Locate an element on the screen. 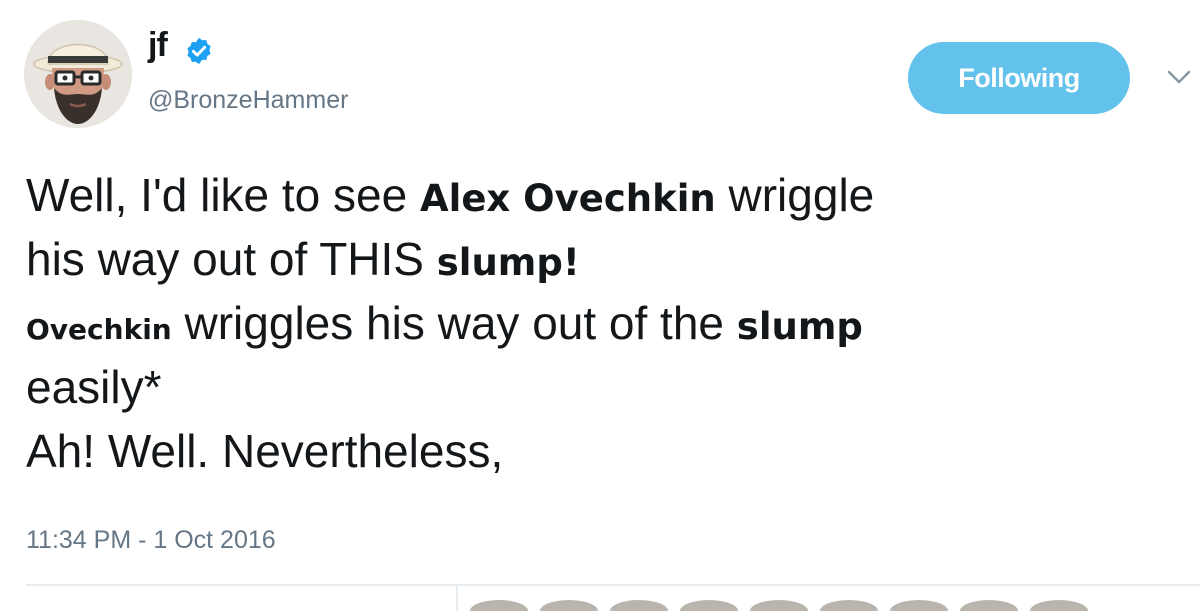 This screenshot has height=611, width=1200. tweet-text-bold-segment: slump is located at coordinates (799, 326).